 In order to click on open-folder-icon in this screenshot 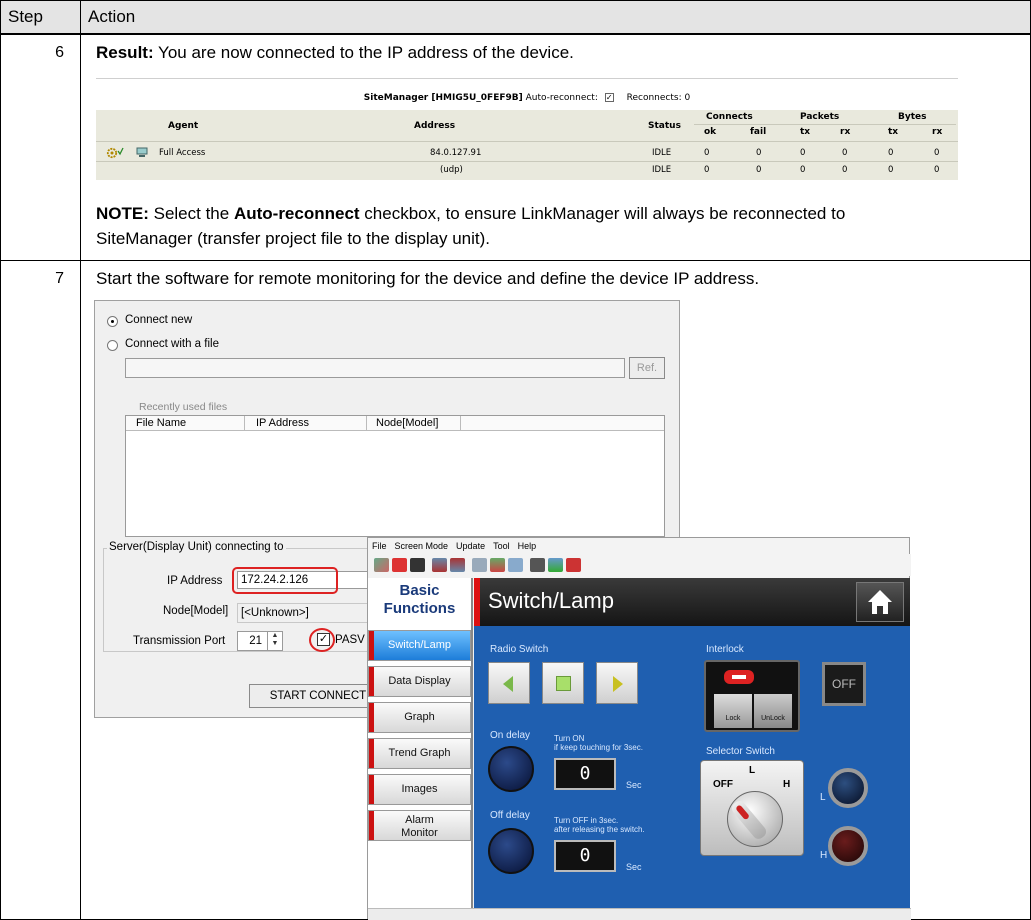, I will do `click(399, 565)`.